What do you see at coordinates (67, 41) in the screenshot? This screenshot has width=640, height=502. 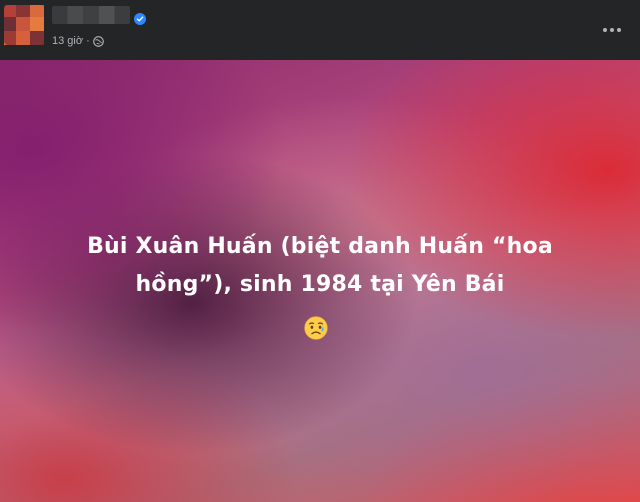 I see `post-timestamp: 13 giờ` at bounding box center [67, 41].